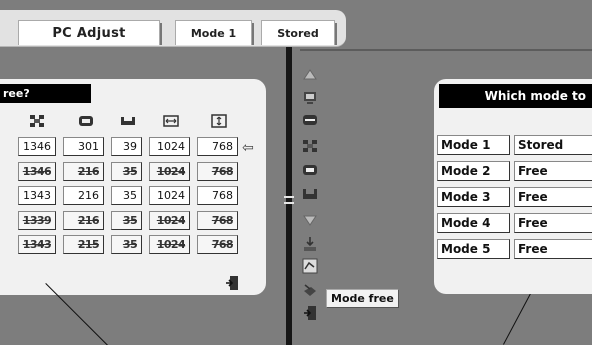  I want to click on vertical-icon, so click(310, 194).